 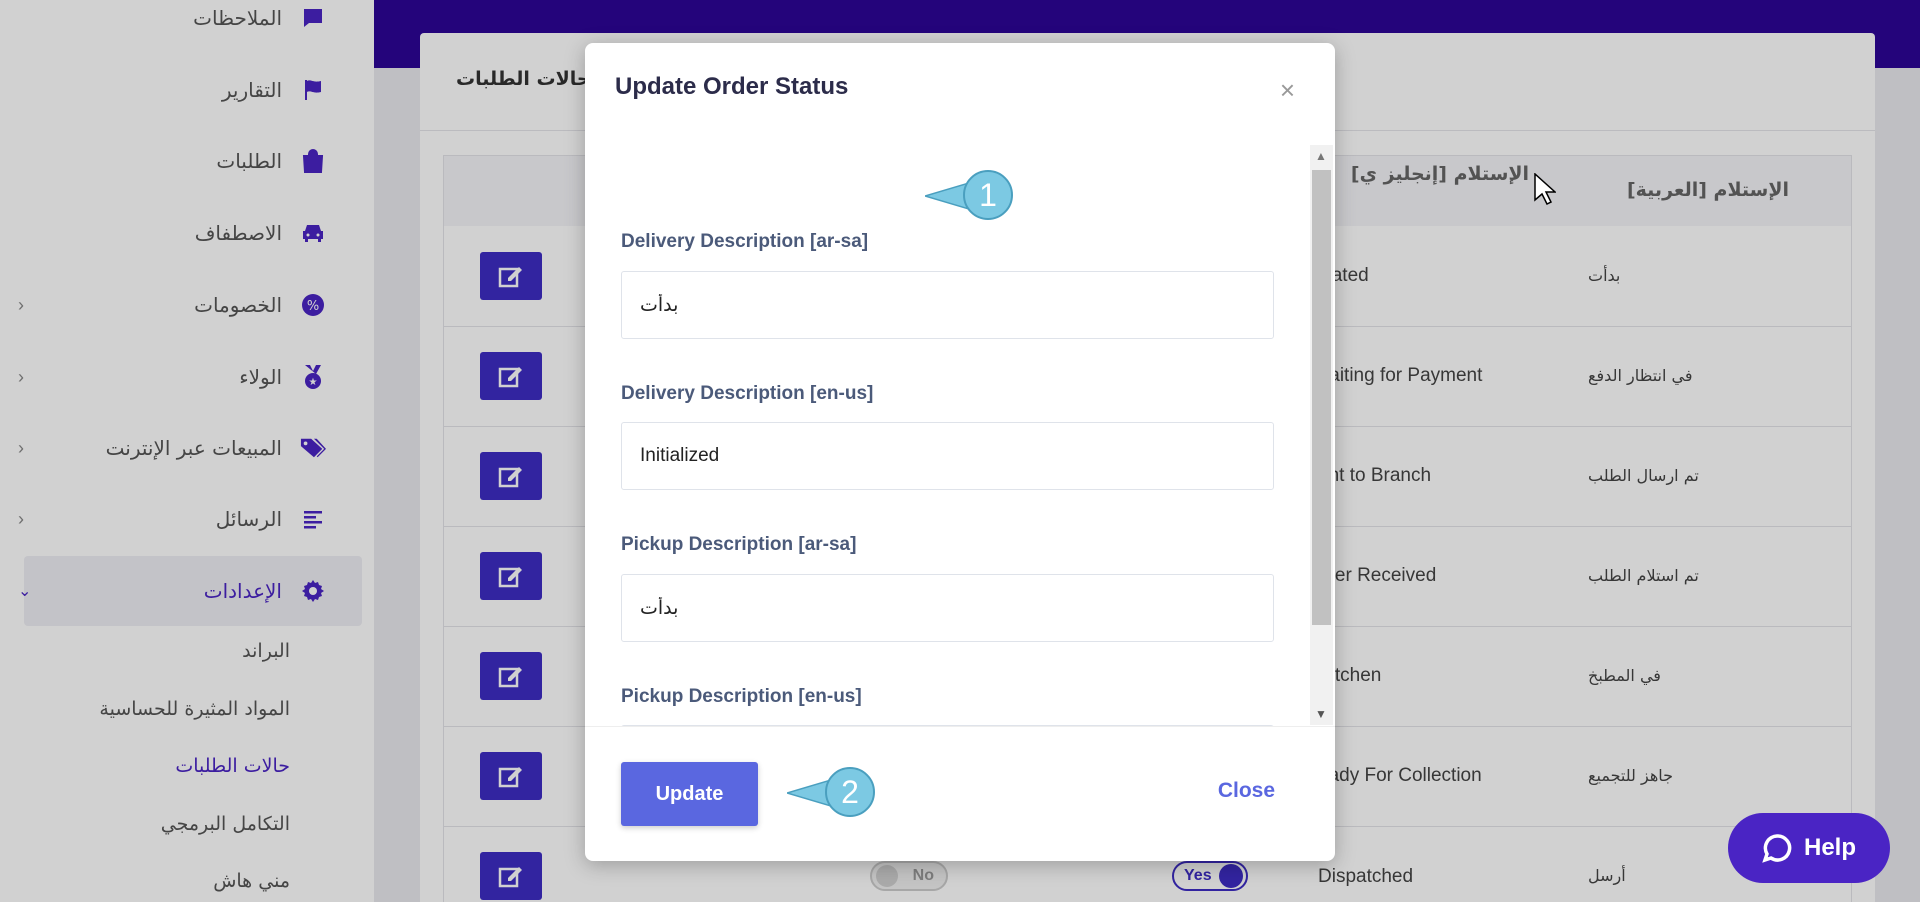 I want to click on close-button: Close, so click(x=1246, y=791).